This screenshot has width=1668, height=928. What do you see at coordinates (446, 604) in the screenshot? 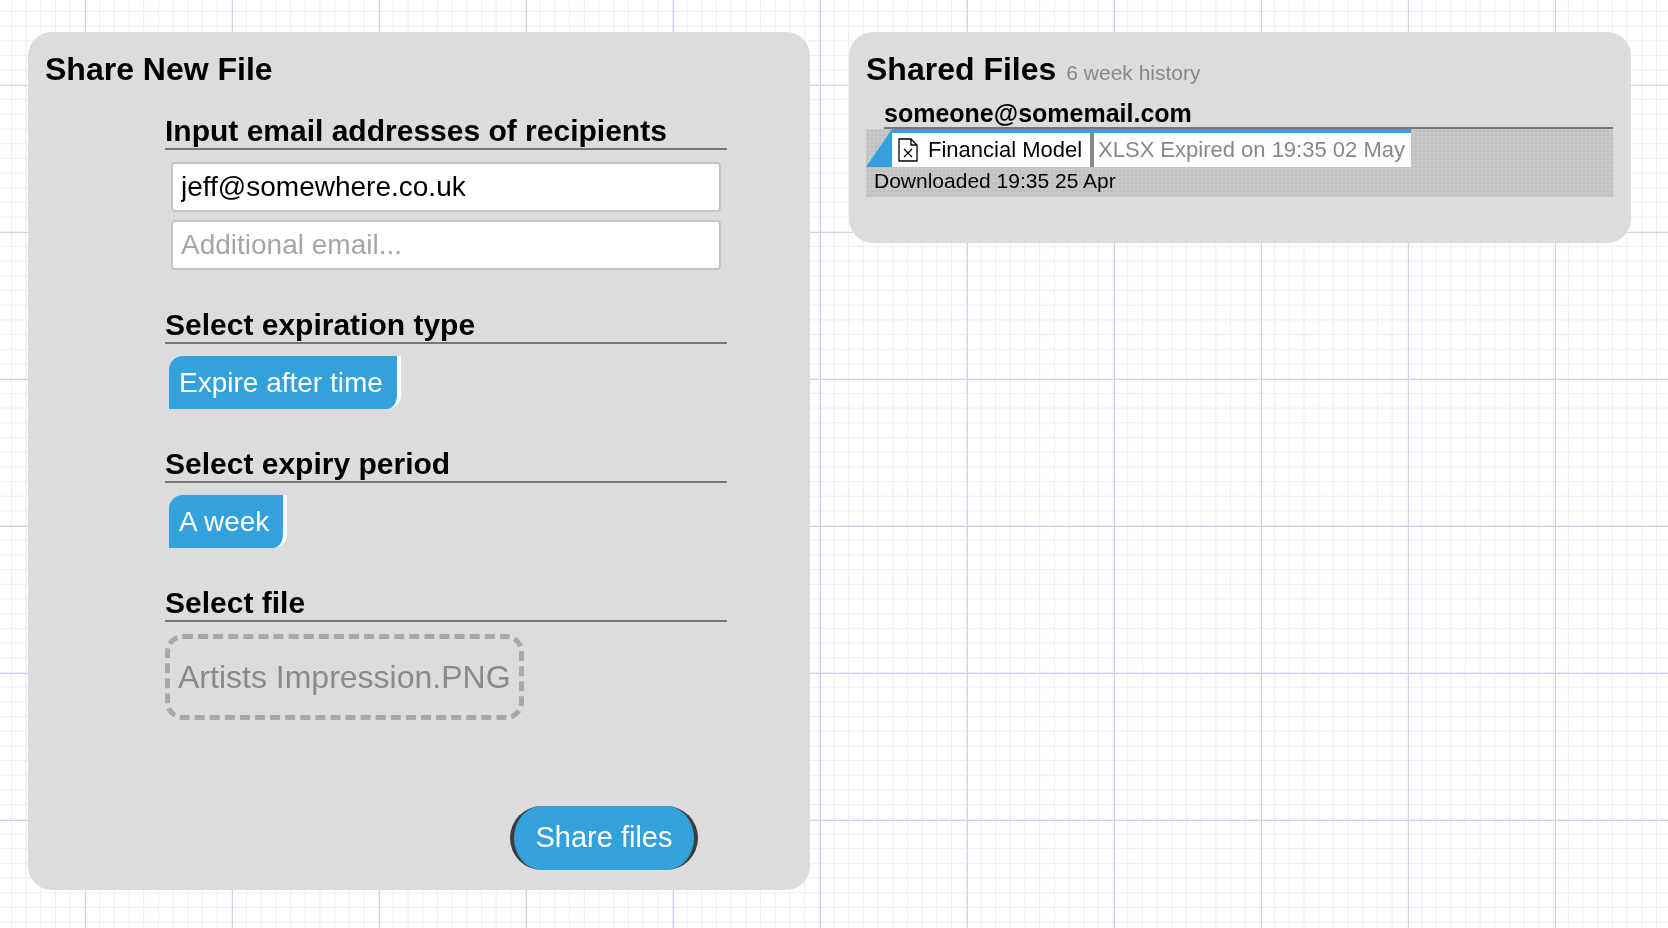
I see `section-heading: Select file` at bounding box center [446, 604].